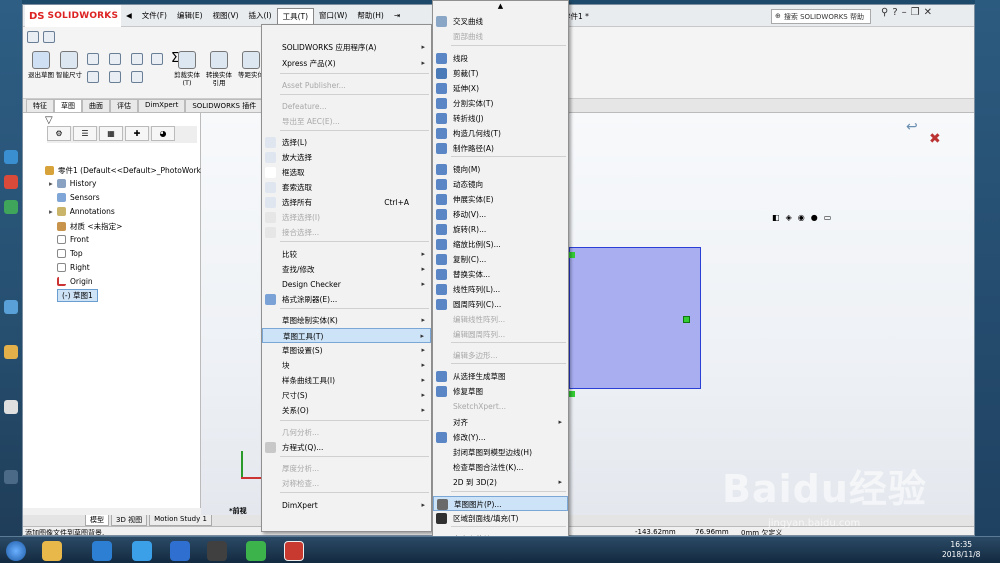 Image resolution: width=1000 pixels, height=563 pixels. Describe the element at coordinates (115, 59) in the screenshot. I see `circle-icon` at that location.